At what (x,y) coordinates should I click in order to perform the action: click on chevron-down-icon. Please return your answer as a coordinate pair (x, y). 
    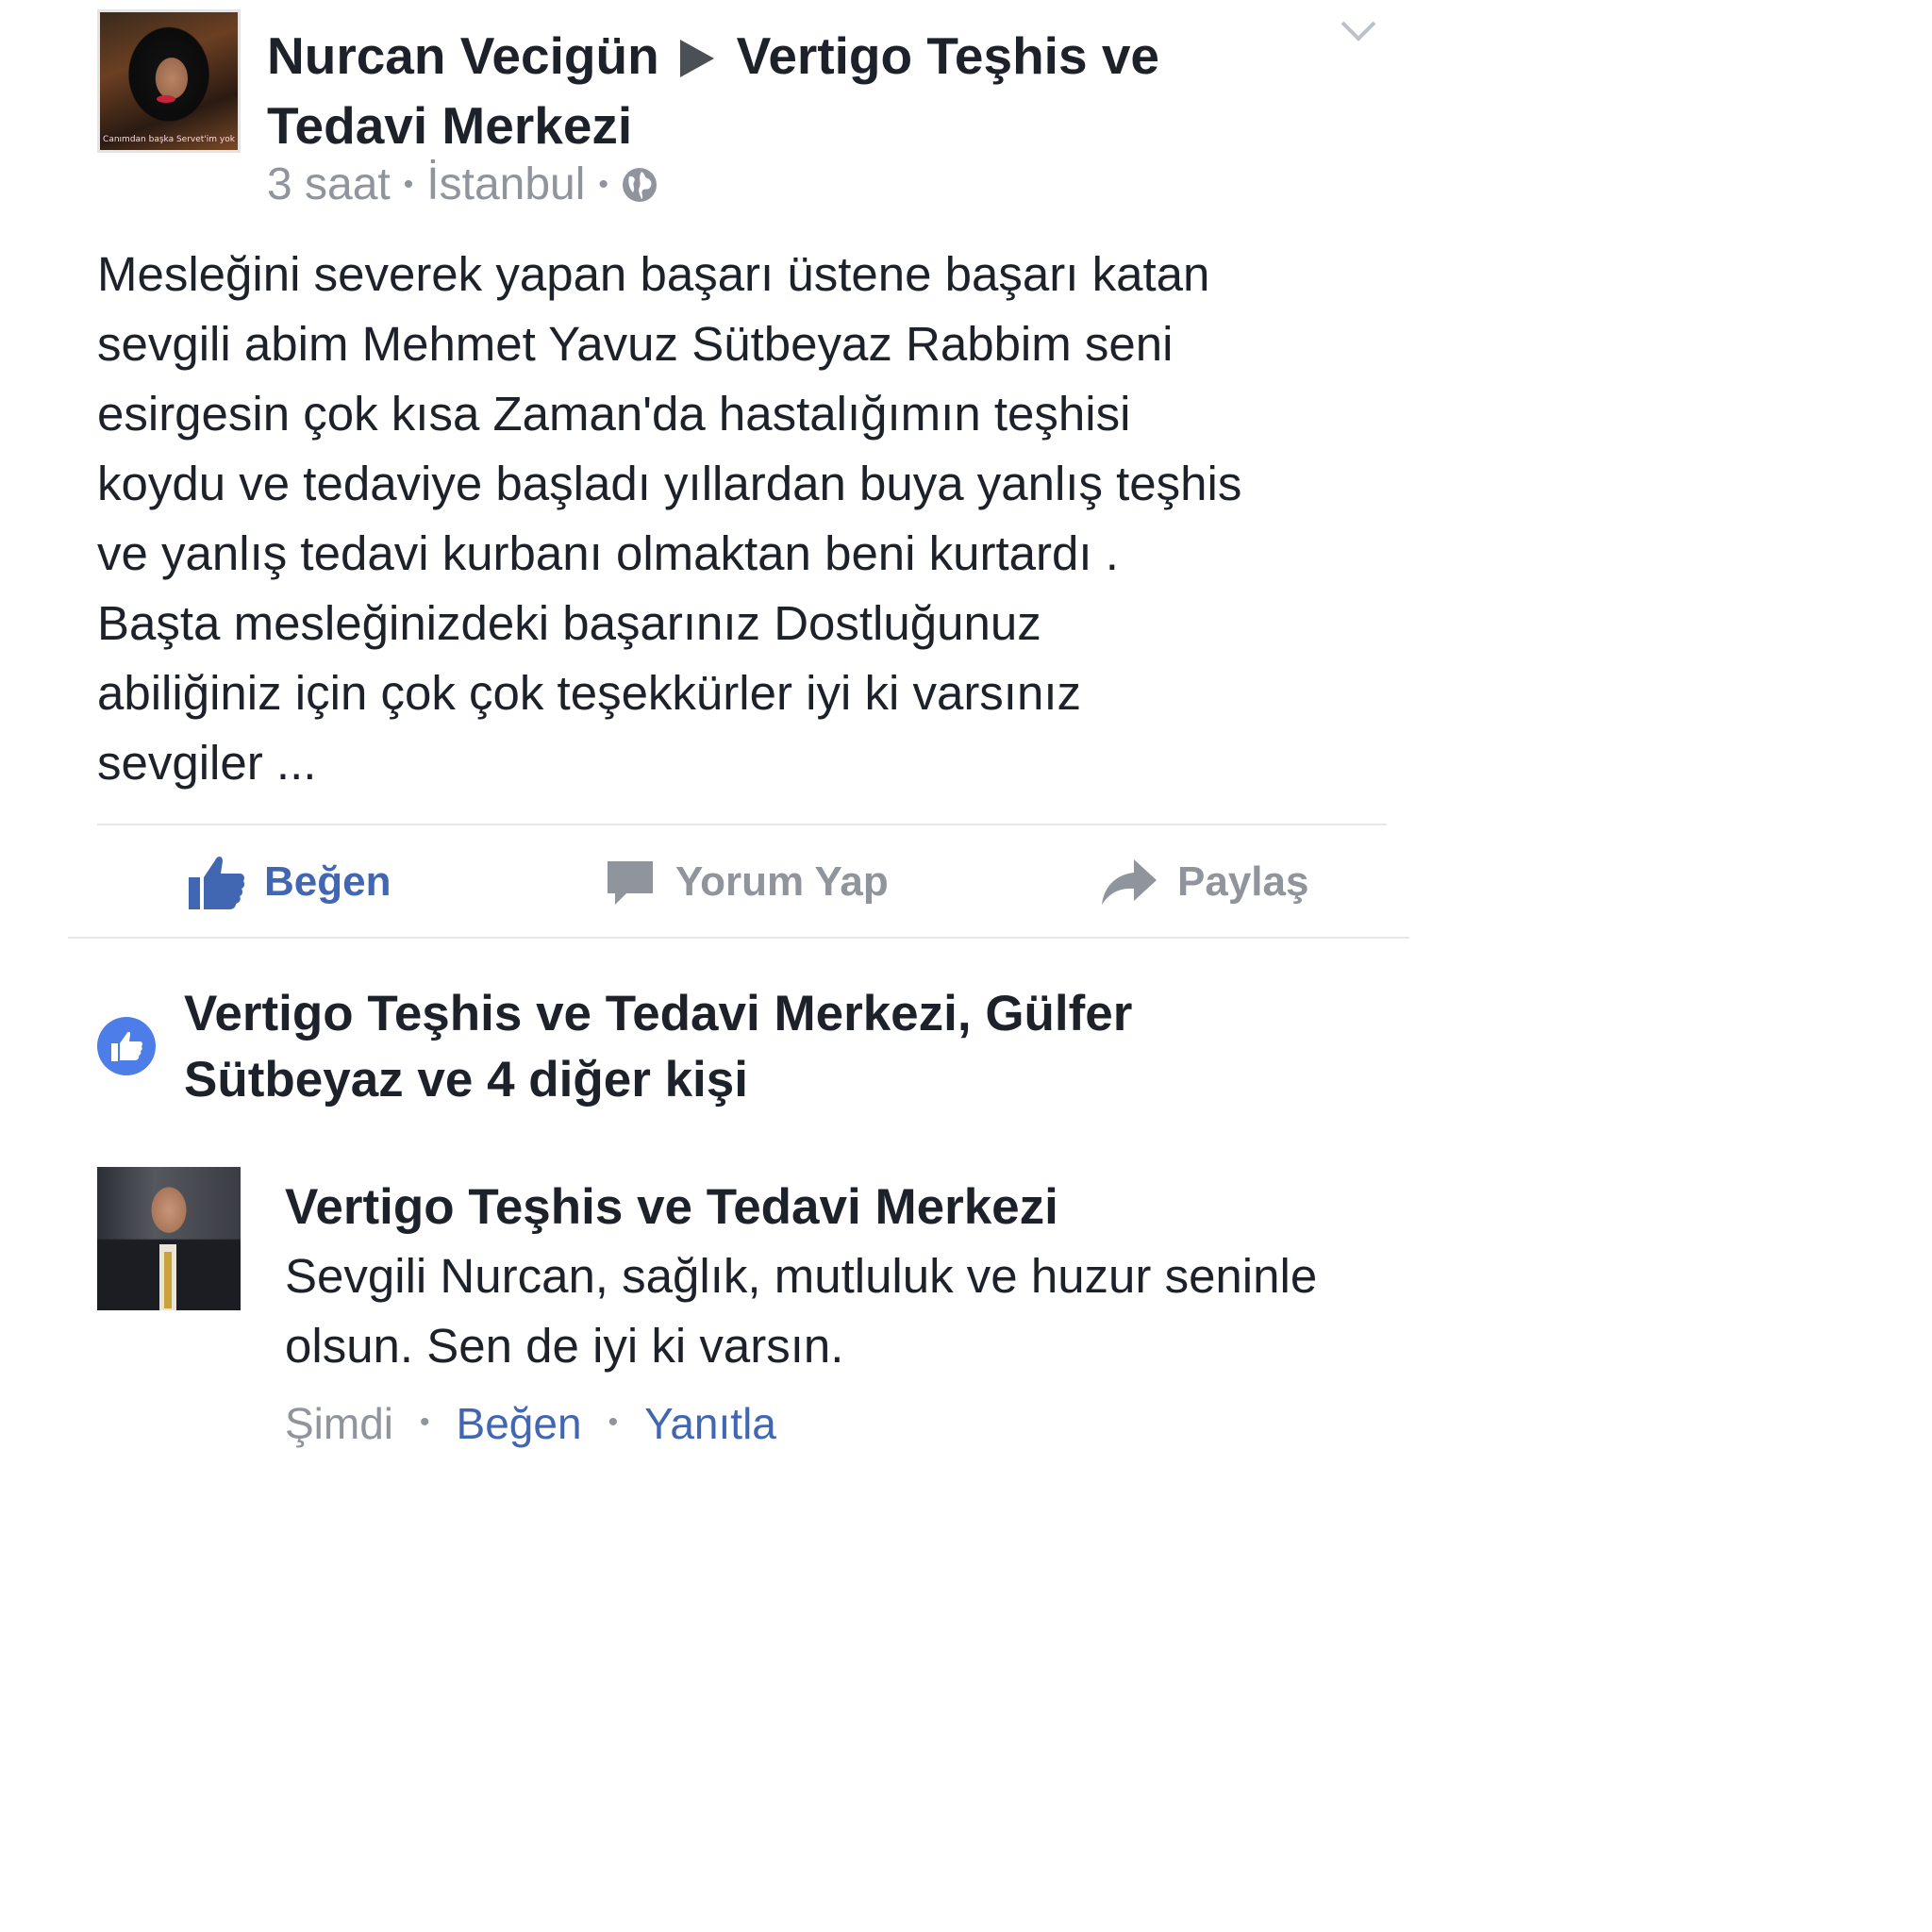
    Looking at the image, I should click on (1358, 31).